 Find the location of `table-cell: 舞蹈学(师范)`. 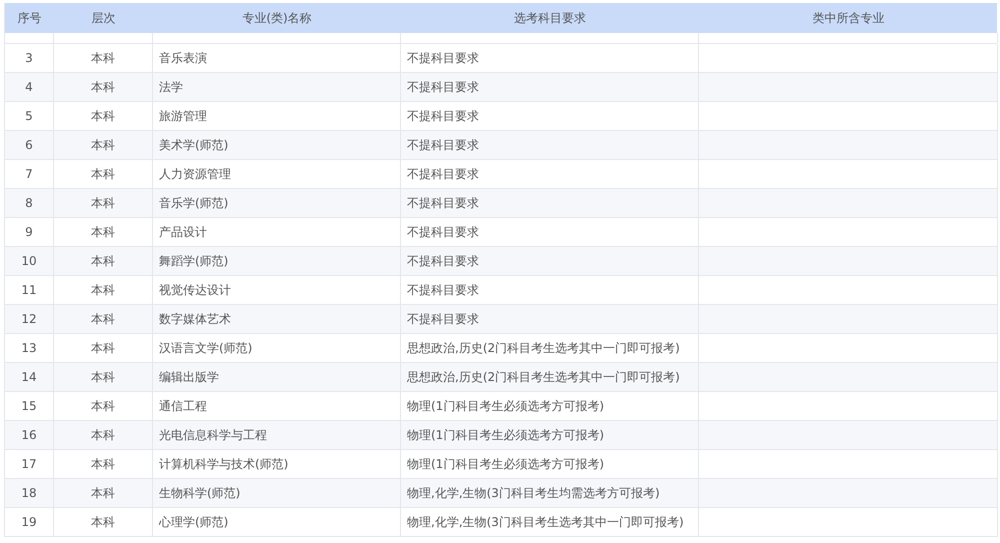

table-cell: 舞蹈学(师范) is located at coordinates (277, 261).